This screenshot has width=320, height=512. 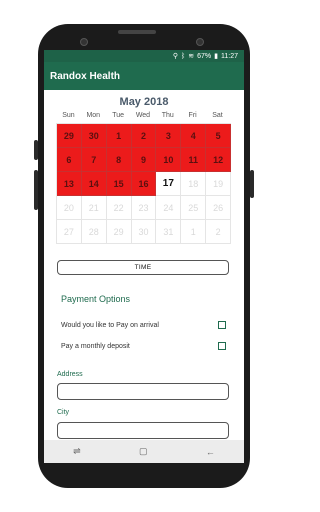 I want to click on home-icon: ▢, so click(x=143, y=451).